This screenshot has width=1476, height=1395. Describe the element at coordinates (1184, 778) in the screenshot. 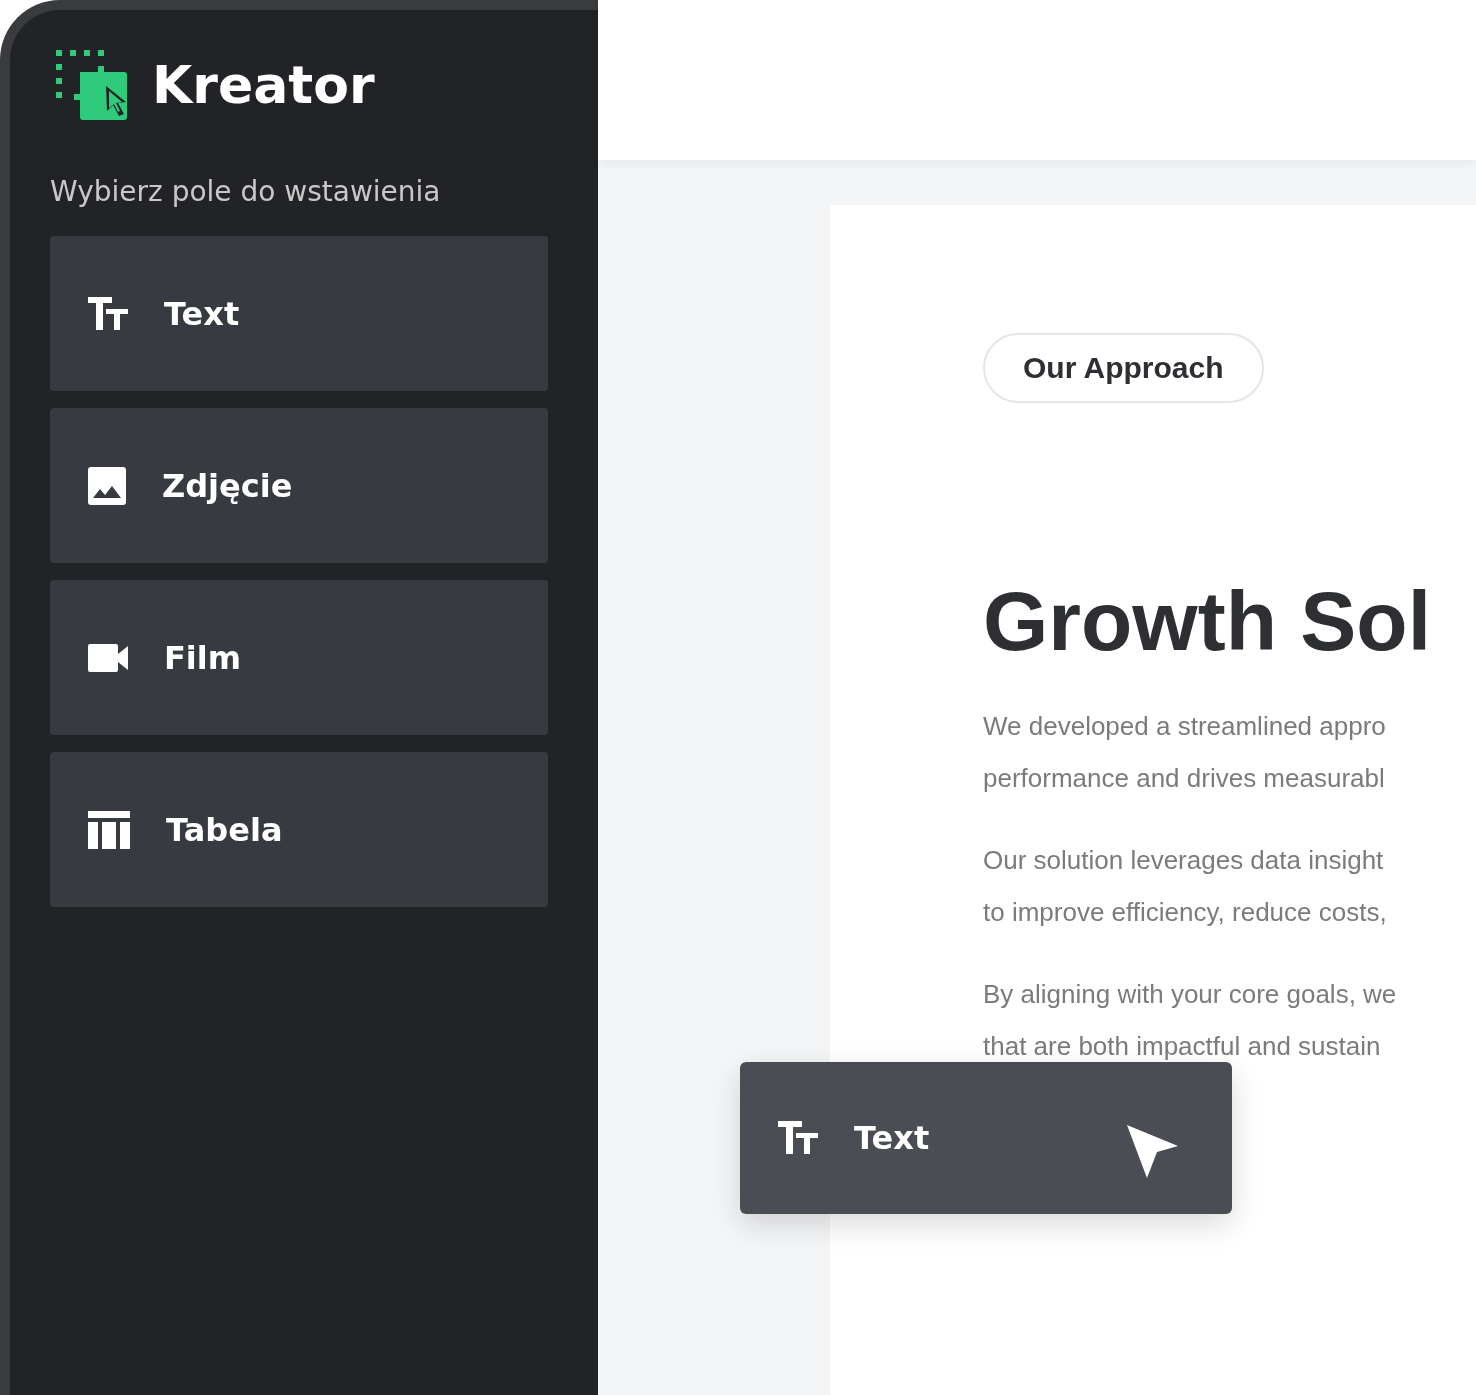

I see `paragraph-line: performance and drives measurabl` at that location.